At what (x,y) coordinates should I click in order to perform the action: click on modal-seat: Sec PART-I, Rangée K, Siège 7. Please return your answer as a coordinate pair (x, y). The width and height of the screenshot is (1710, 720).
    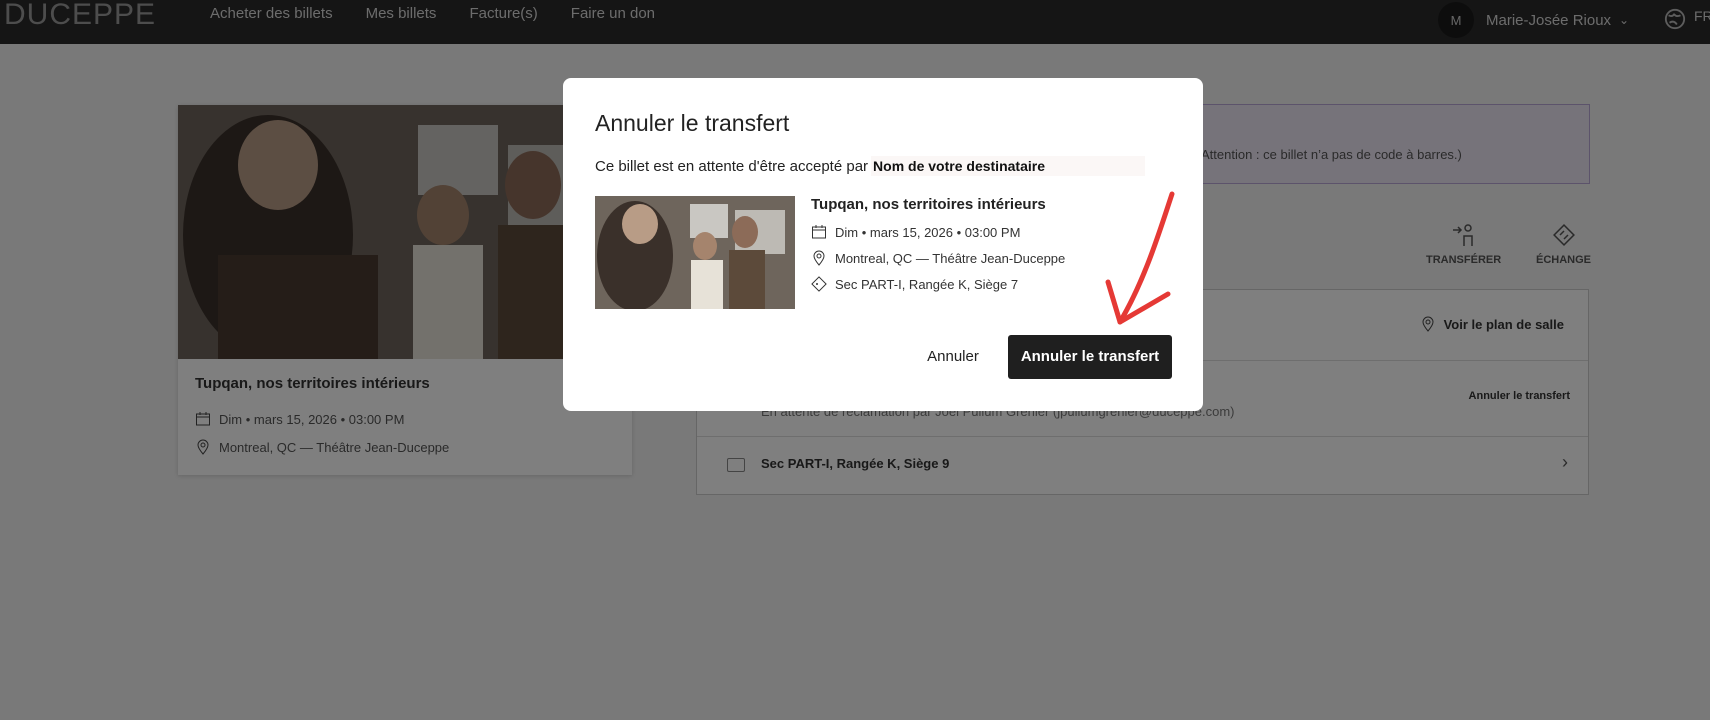
    Looking at the image, I should click on (914, 284).